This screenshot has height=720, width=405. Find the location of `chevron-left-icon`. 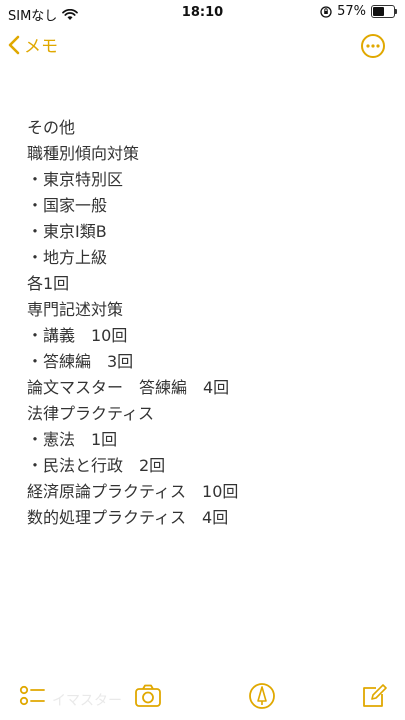

chevron-left-icon is located at coordinates (14, 44).